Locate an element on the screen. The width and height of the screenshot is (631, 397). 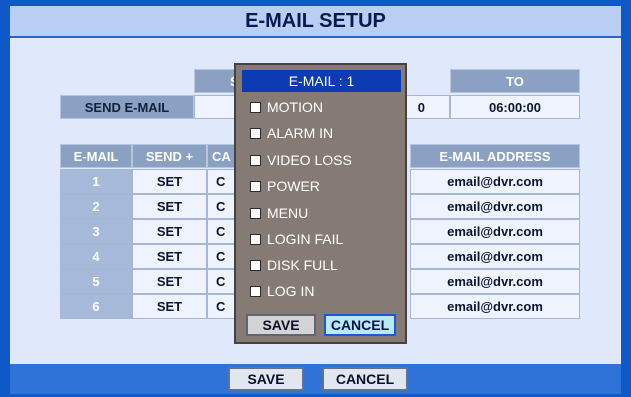
col-email: E-MAIL is located at coordinates (96, 156).